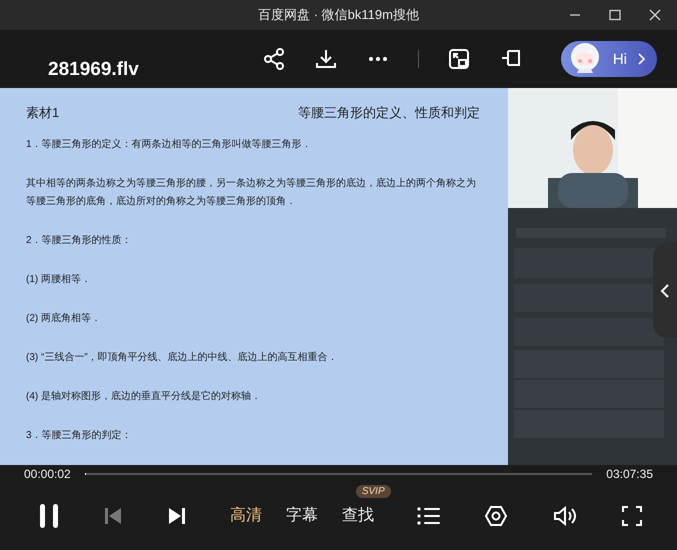  I want to click on side-panel-toggle, so click(665, 290).